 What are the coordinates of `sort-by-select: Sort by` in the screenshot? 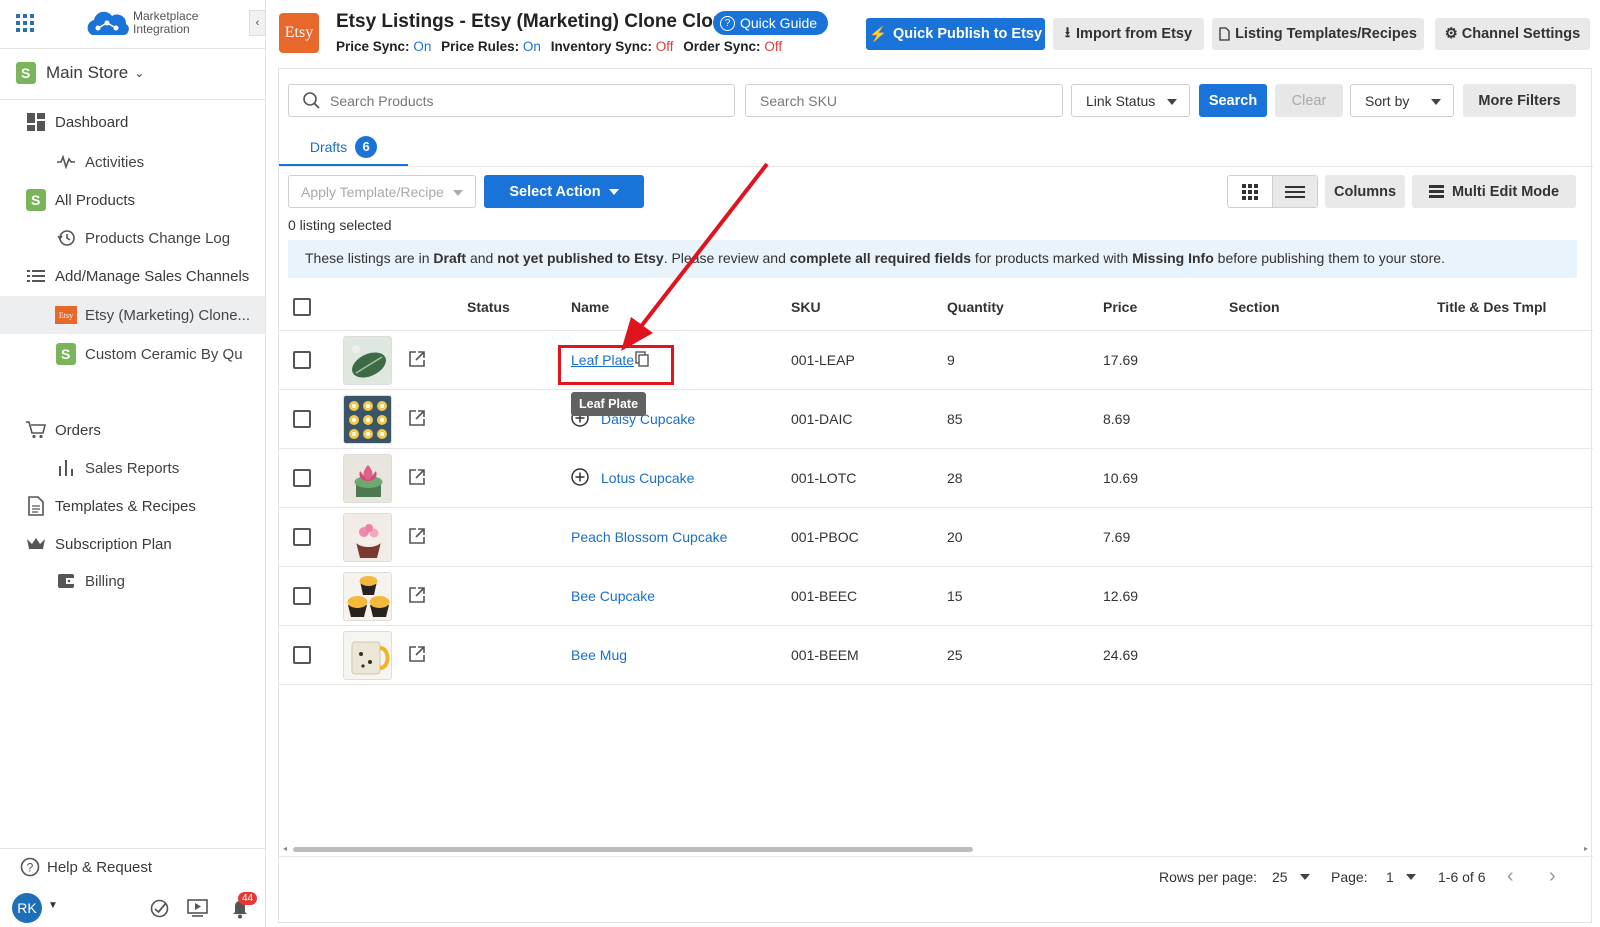 It's located at (1402, 100).